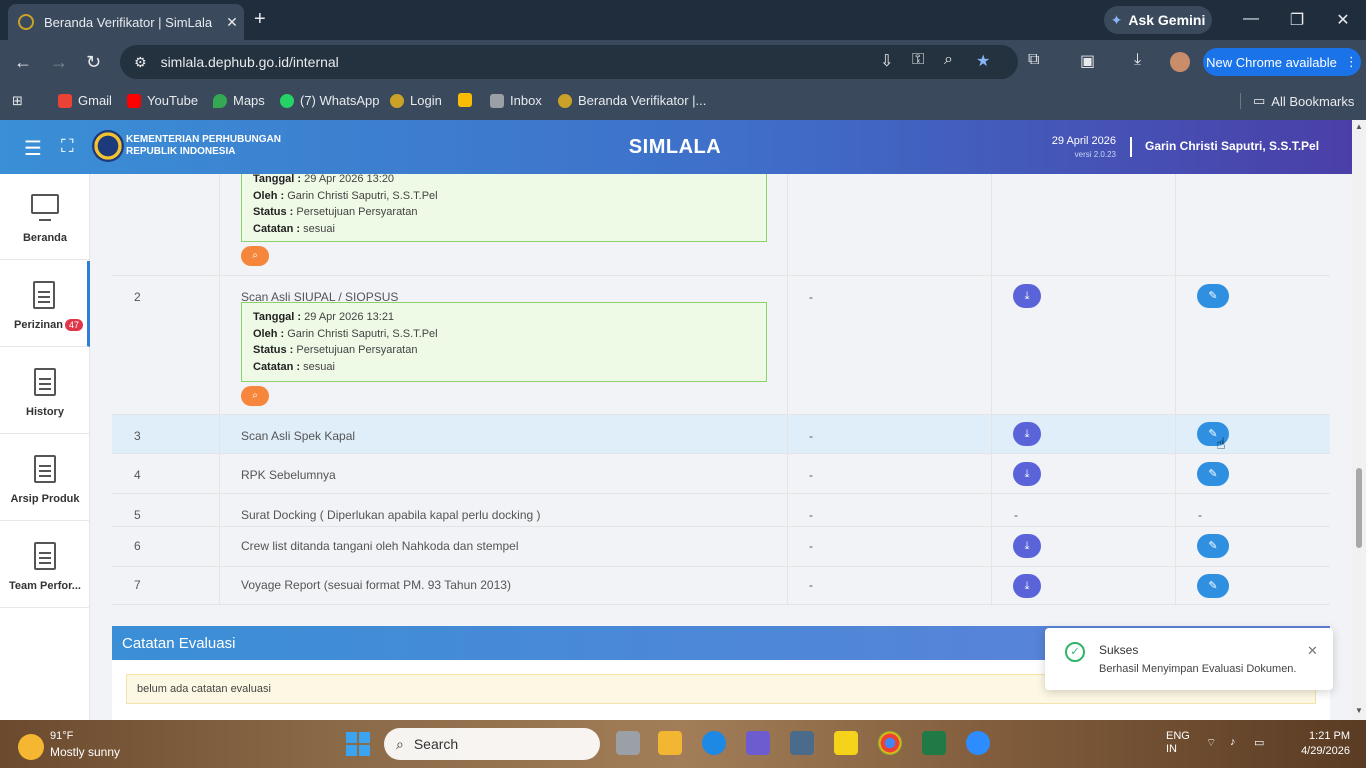 This screenshot has height=768, width=1366. Describe the element at coordinates (277, 317) in the screenshot. I see `label-tanggal: Tanggal :` at that location.